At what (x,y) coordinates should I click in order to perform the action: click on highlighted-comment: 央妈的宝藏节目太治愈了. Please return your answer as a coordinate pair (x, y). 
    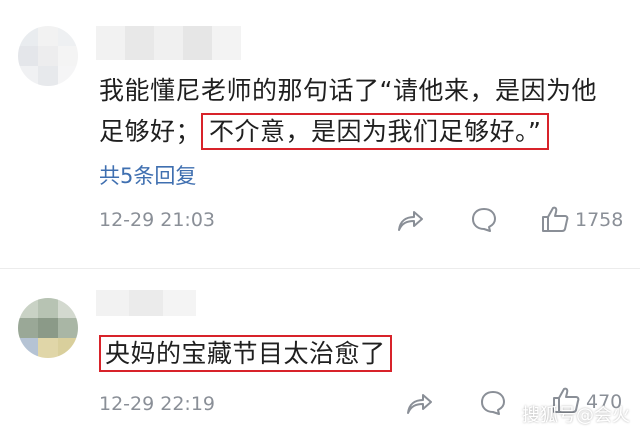
    Looking at the image, I should click on (245, 353).